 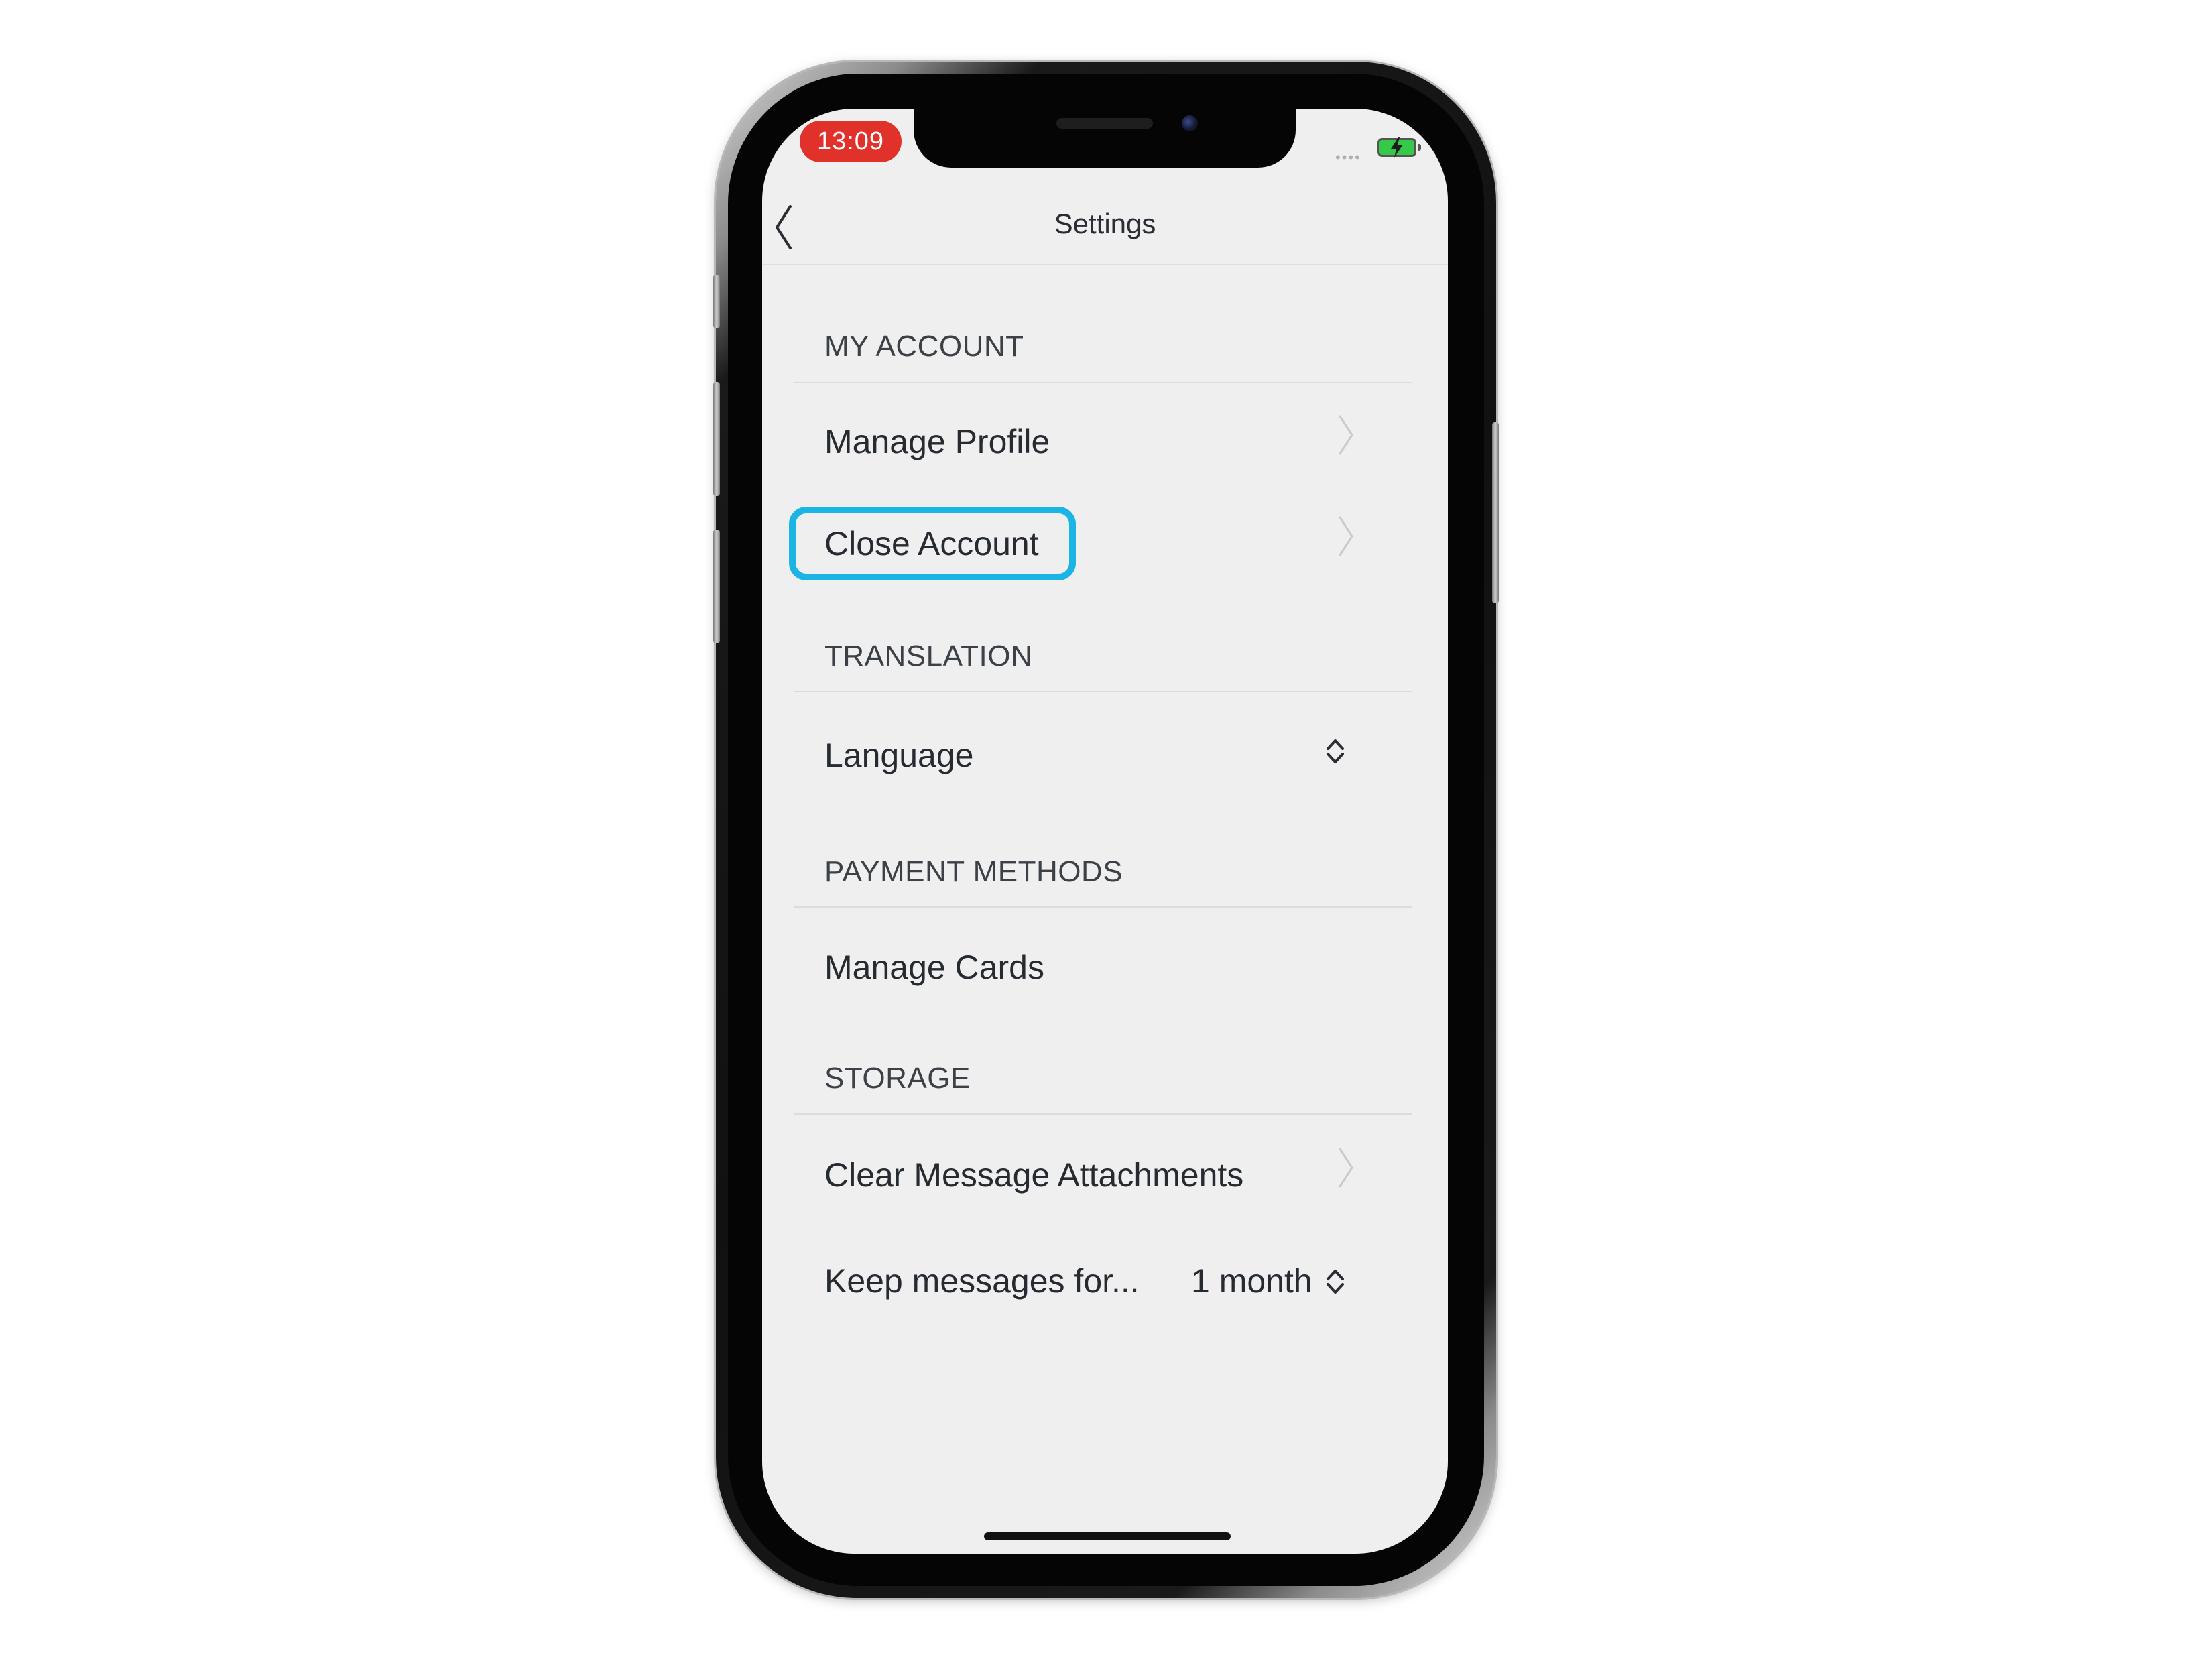 I want to click on battery-tip, so click(x=1419, y=147).